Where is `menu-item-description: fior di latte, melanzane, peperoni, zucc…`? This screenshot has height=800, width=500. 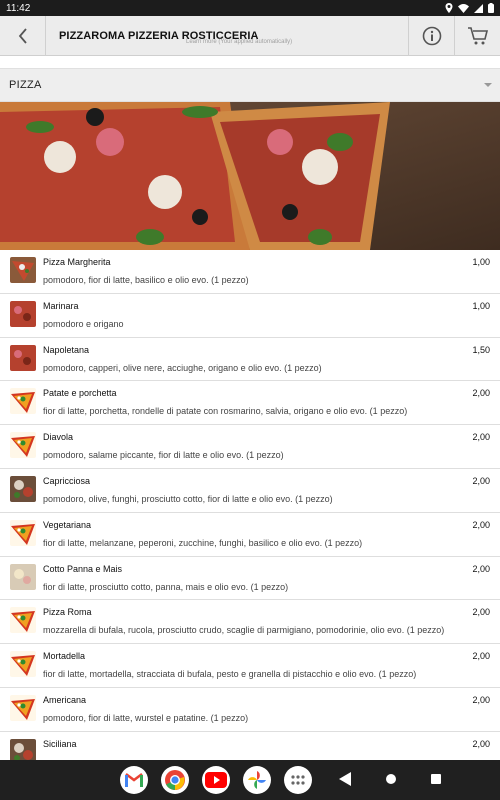 menu-item-description: fior di latte, melanzane, peperoni, zucc… is located at coordinates (203, 542).